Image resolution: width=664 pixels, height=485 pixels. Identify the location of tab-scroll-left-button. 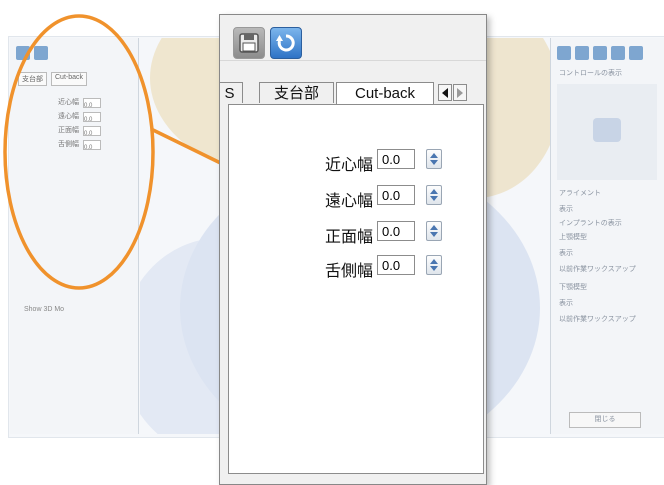
(445, 92).